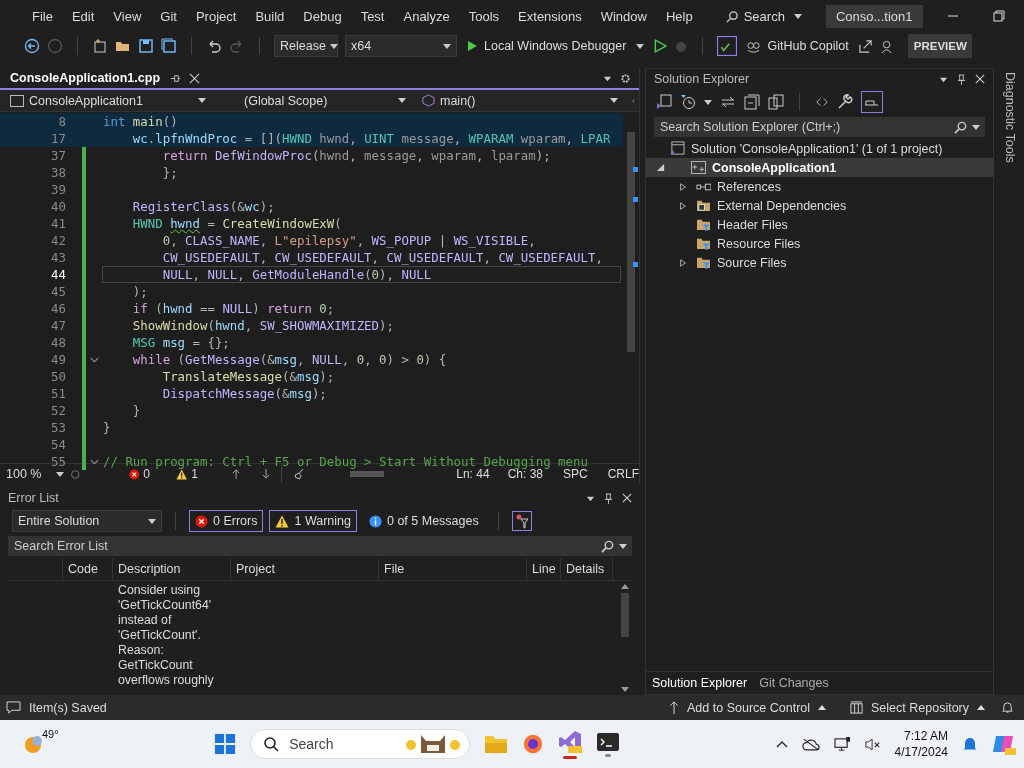 The height and width of the screenshot is (768, 1024). What do you see at coordinates (664, 102) in the screenshot?
I see `switch-views-icon` at bounding box center [664, 102].